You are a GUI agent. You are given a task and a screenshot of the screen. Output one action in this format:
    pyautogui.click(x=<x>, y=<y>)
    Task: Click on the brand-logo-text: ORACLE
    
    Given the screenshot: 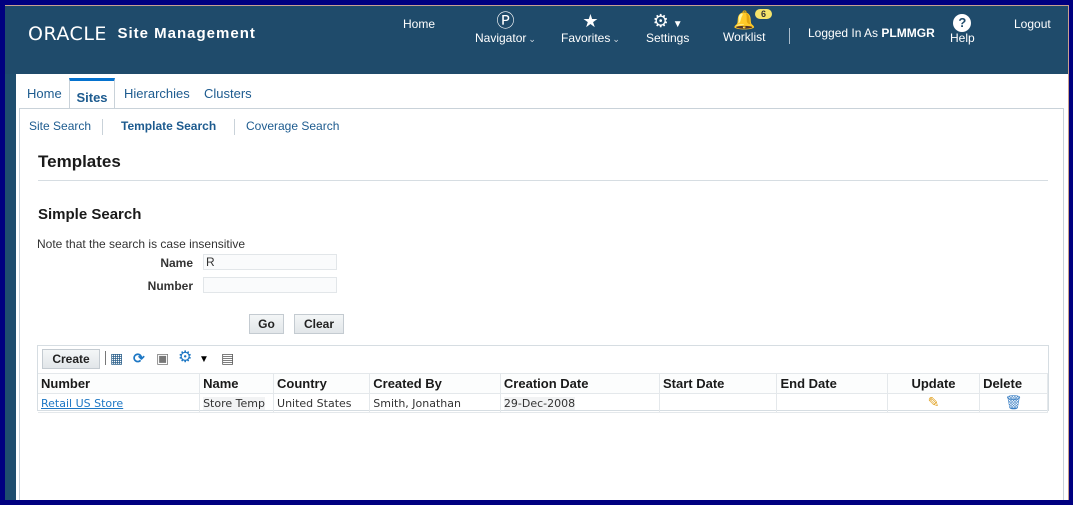 What is the action you would take?
    pyautogui.click(x=67, y=34)
    